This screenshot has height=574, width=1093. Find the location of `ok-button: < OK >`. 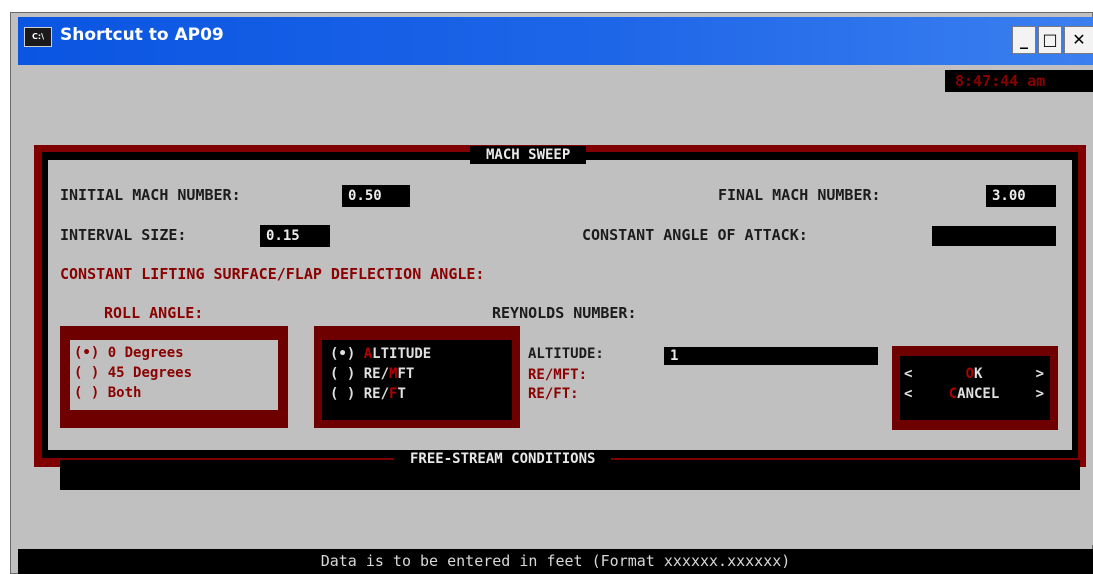

ok-button: < OK > is located at coordinates (974, 374).